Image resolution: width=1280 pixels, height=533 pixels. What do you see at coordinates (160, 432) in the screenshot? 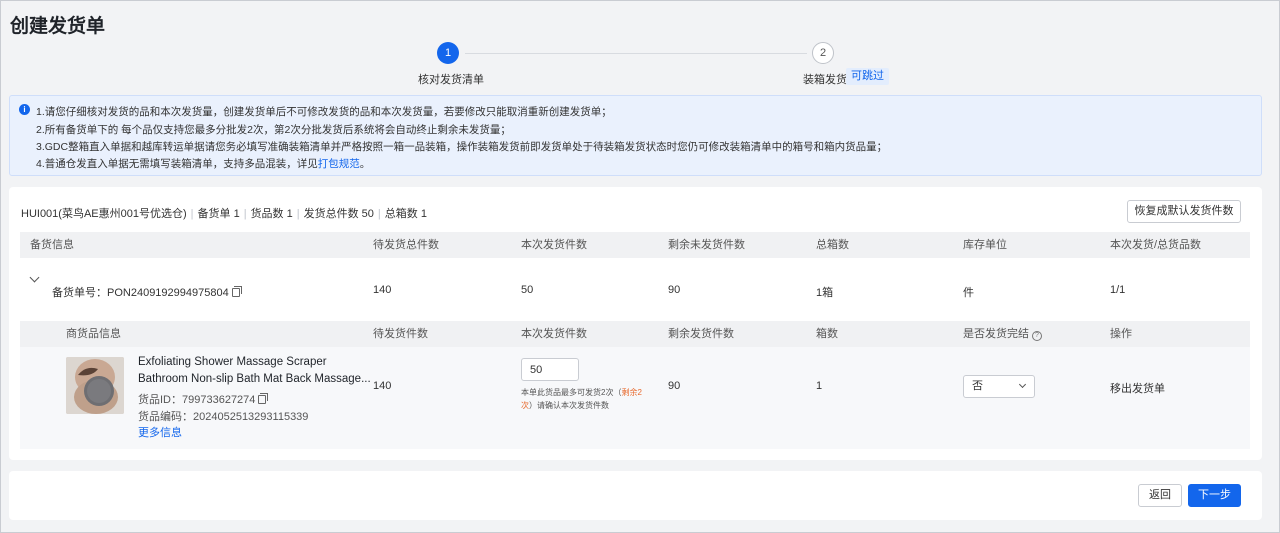
I see `more-info-link: 更多信息` at bounding box center [160, 432].